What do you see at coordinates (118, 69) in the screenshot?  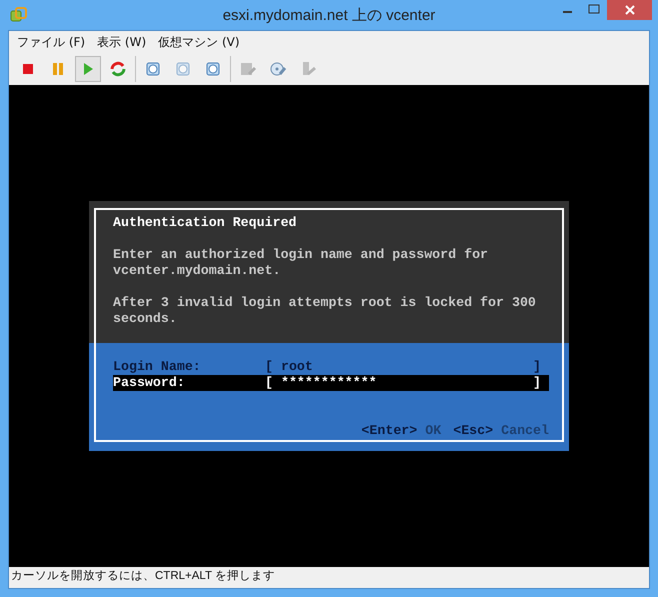 I see `refresh-icon` at bounding box center [118, 69].